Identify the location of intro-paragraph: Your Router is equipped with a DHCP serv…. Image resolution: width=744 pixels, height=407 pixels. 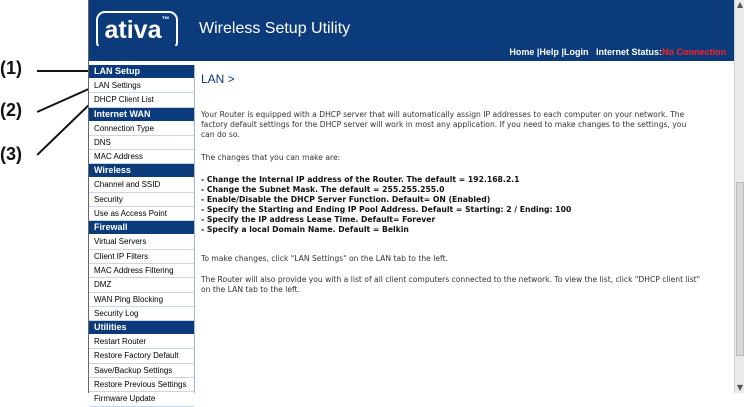
(444, 124).